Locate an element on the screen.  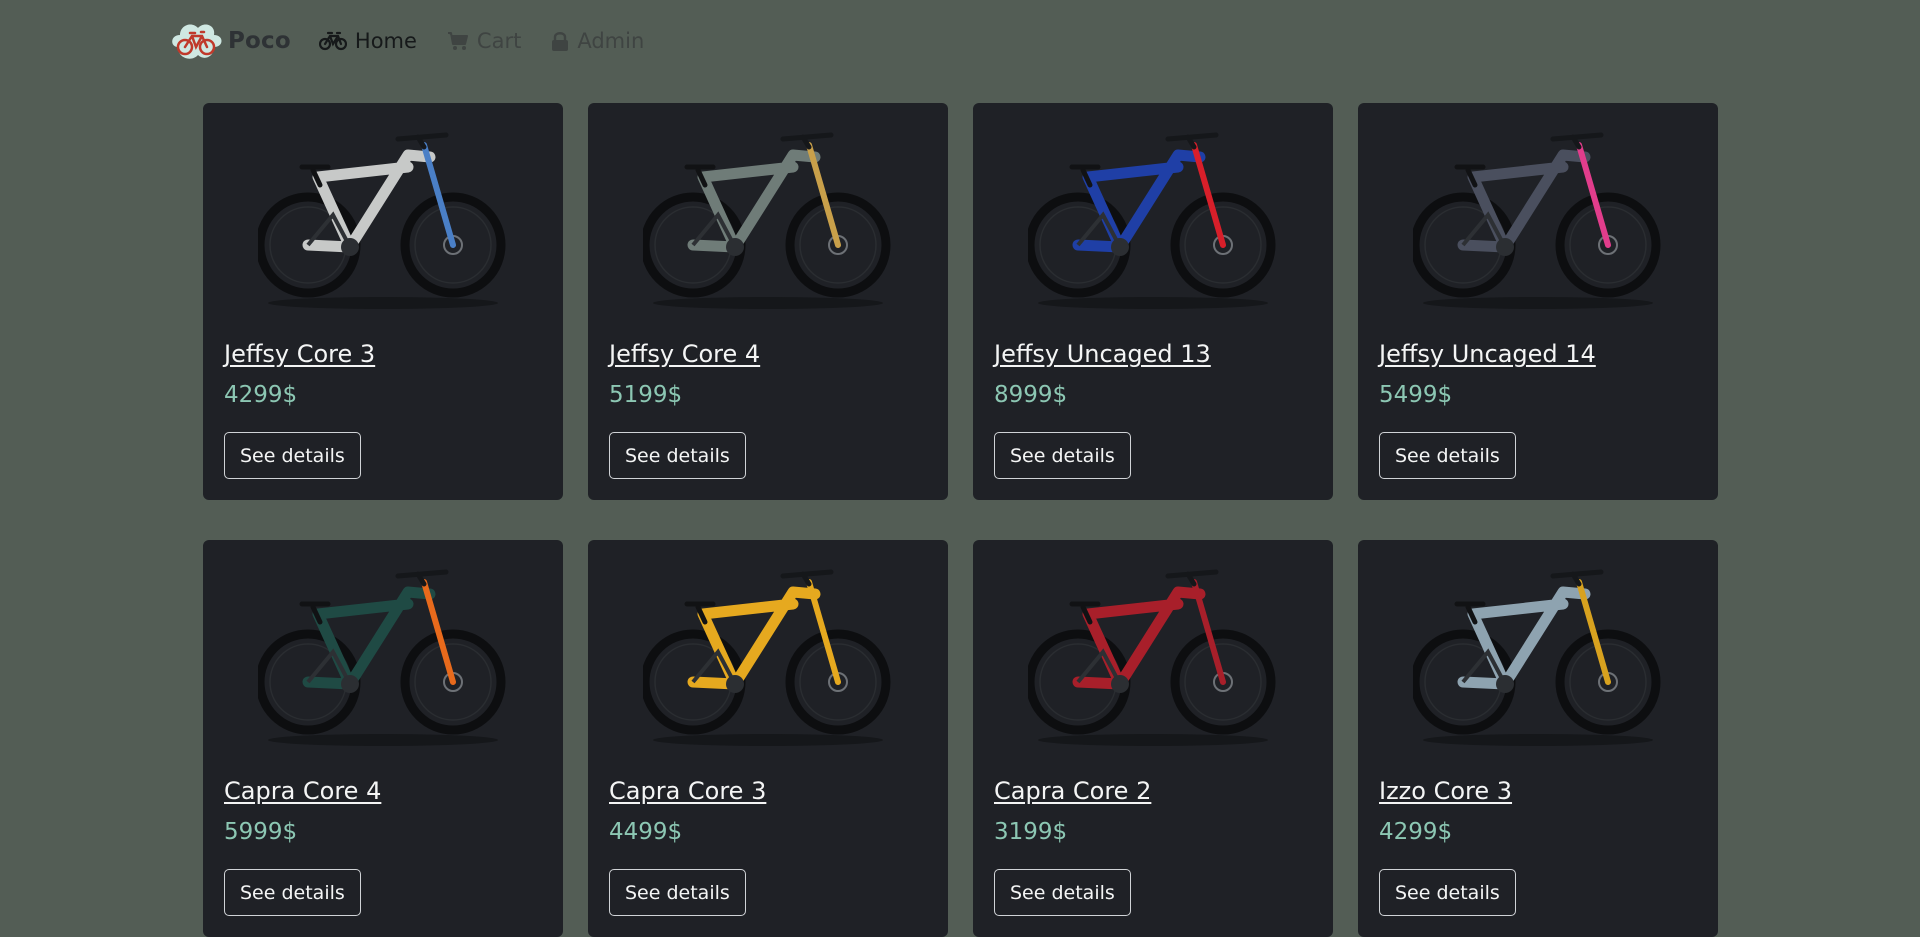
bike-logo-icon is located at coordinates (197, 41).